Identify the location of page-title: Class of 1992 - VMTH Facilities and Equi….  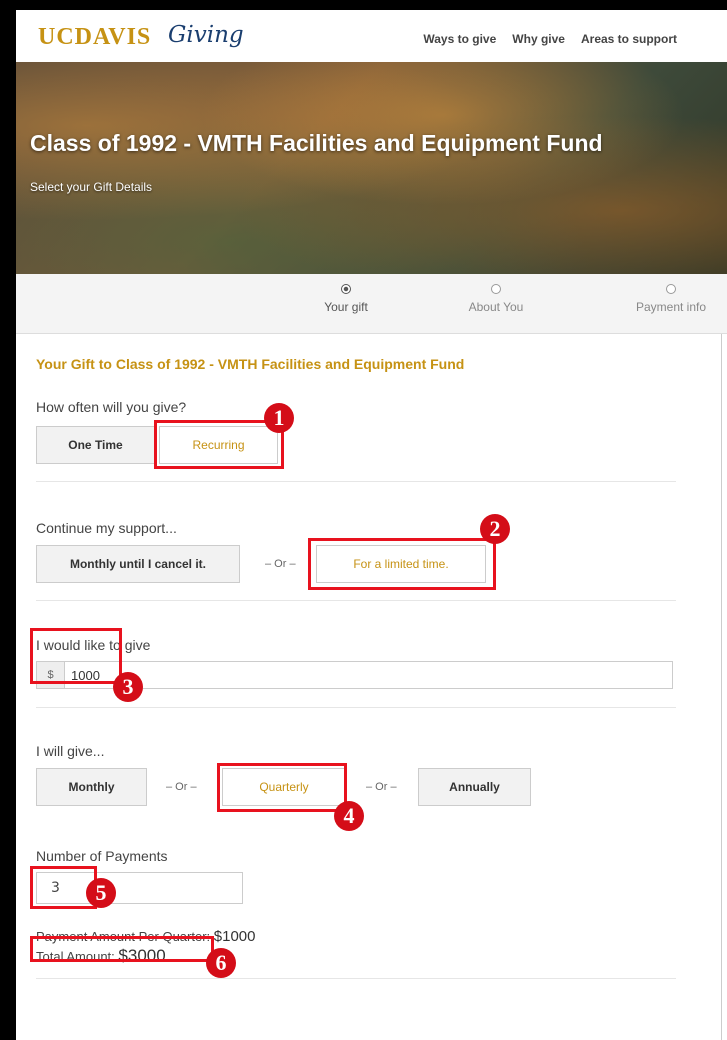
(316, 143).